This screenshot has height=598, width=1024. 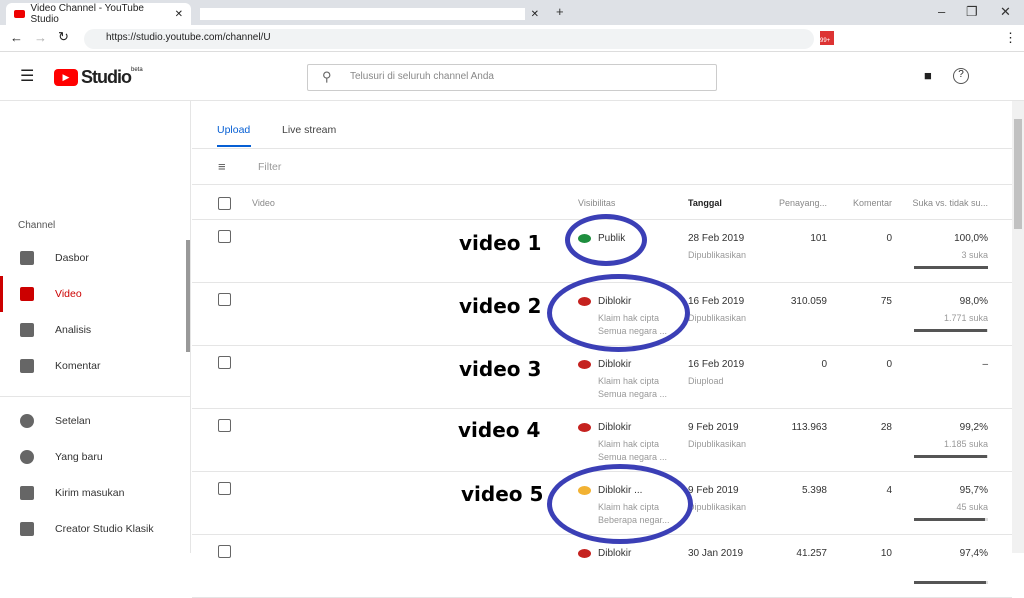 What do you see at coordinates (985, 364) in the screenshot?
I see `like-percent: –` at bounding box center [985, 364].